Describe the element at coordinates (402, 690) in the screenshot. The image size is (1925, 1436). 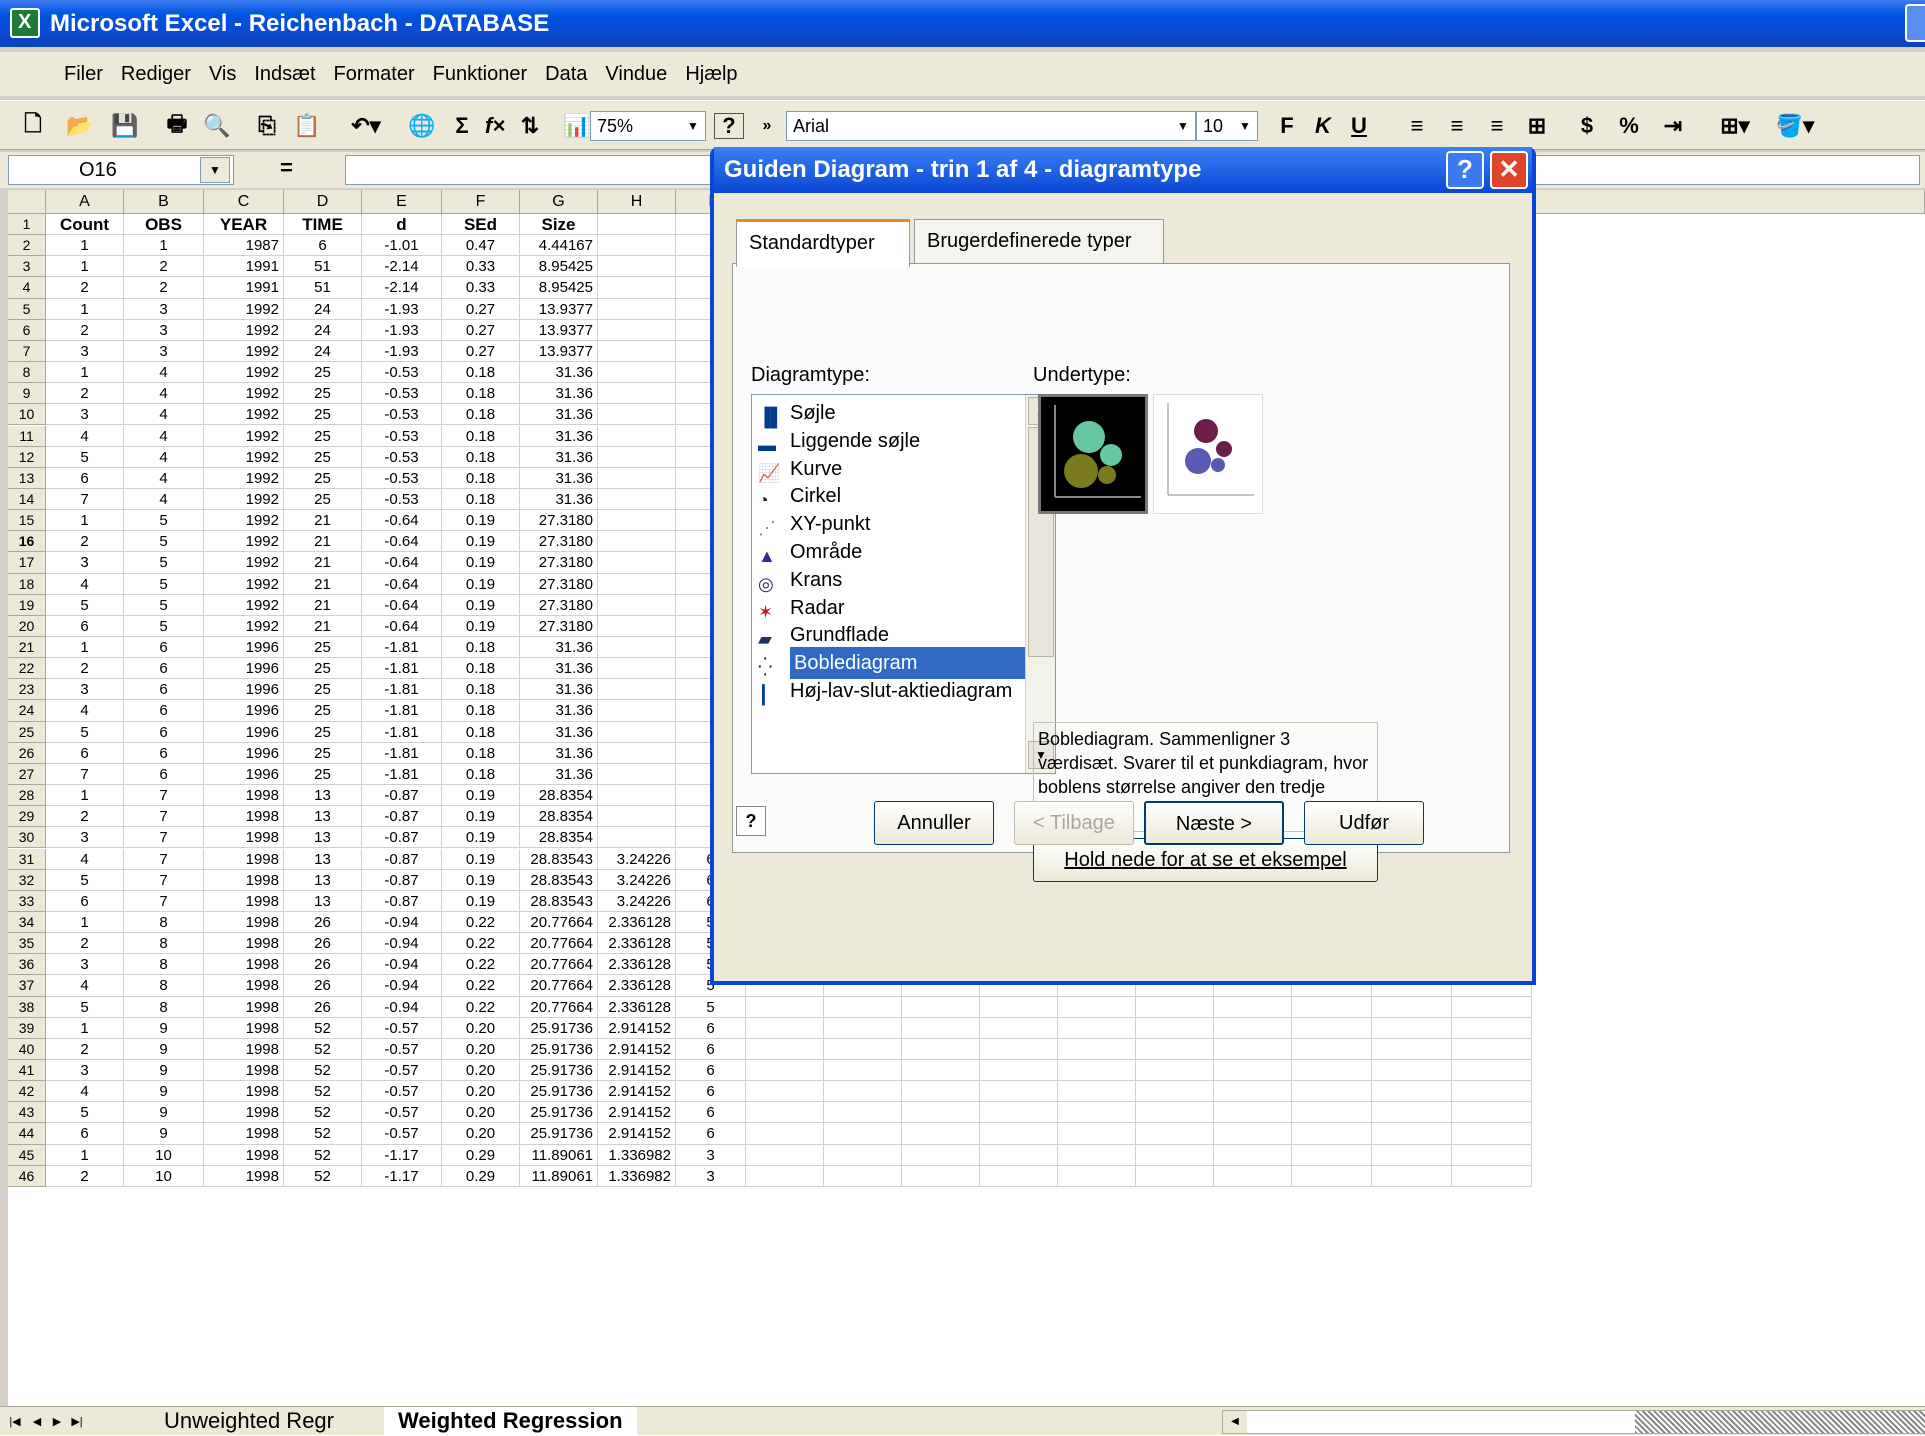
I see `cell: -1.81` at that location.